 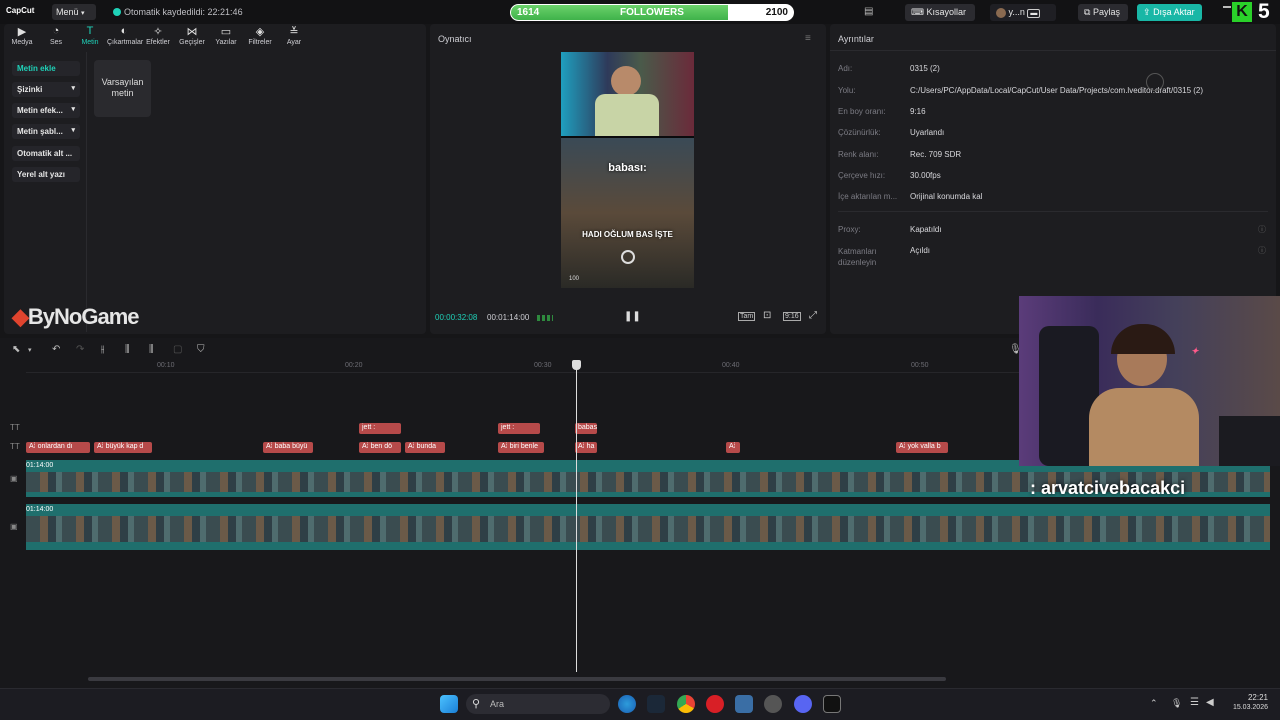 What do you see at coordinates (1194, 702) in the screenshot?
I see `wifi-icon: ☰` at bounding box center [1194, 702].